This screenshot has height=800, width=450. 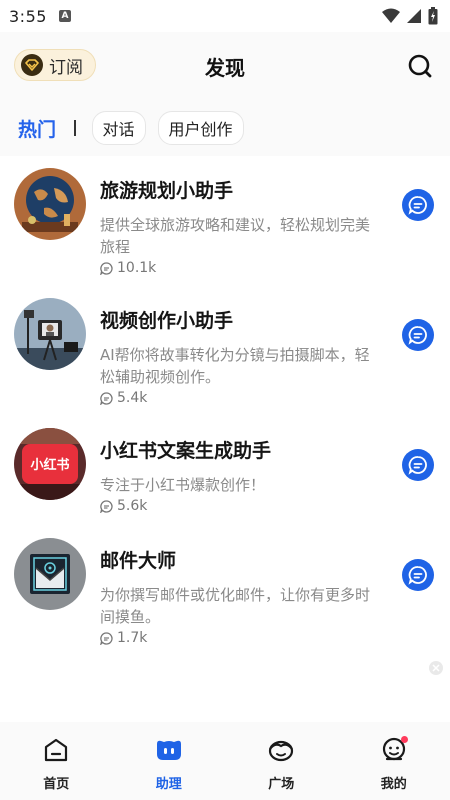 I want to click on close-icon, so click(x=436, y=668).